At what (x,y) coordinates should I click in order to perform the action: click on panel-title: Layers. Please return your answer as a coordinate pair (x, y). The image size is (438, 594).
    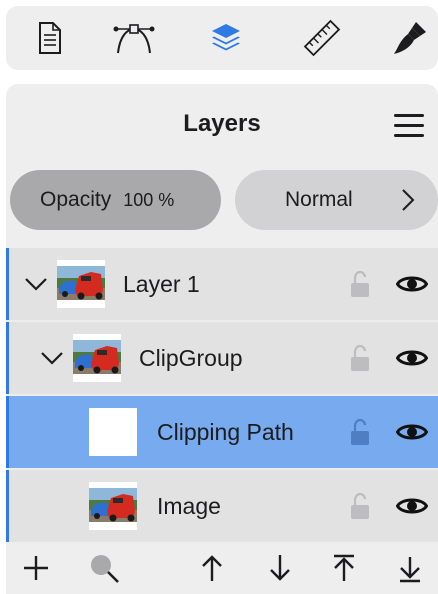
    Looking at the image, I should click on (222, 123).